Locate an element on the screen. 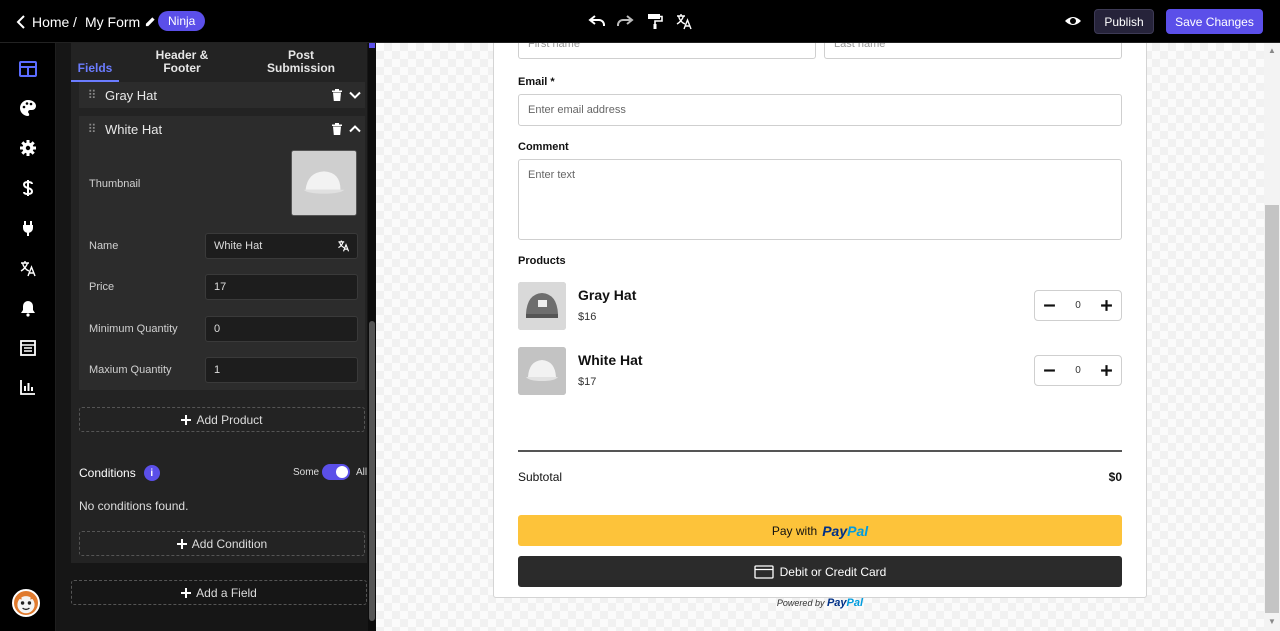  products-label: Products is located at coordinates (542, 261).